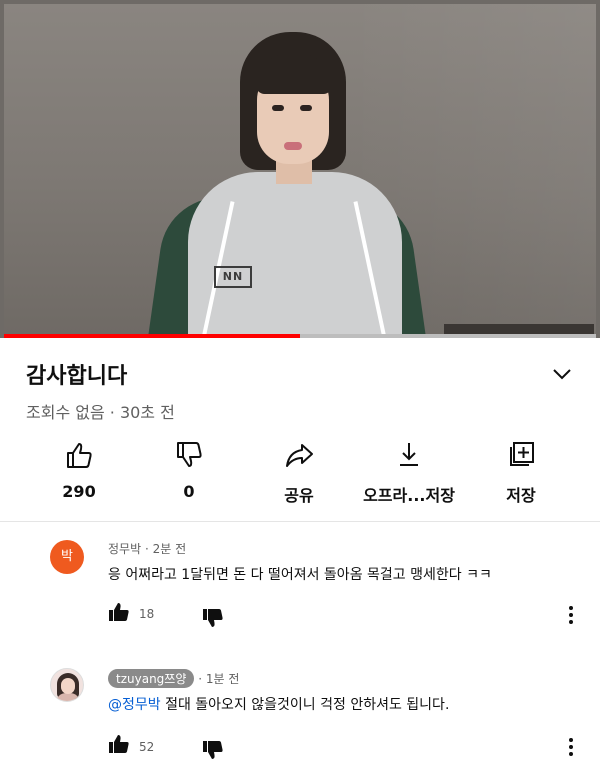  What do you see at coordinates (521, 495) in the screenshot?
I see `save-label: 저장` at bounding box center [521, 495].